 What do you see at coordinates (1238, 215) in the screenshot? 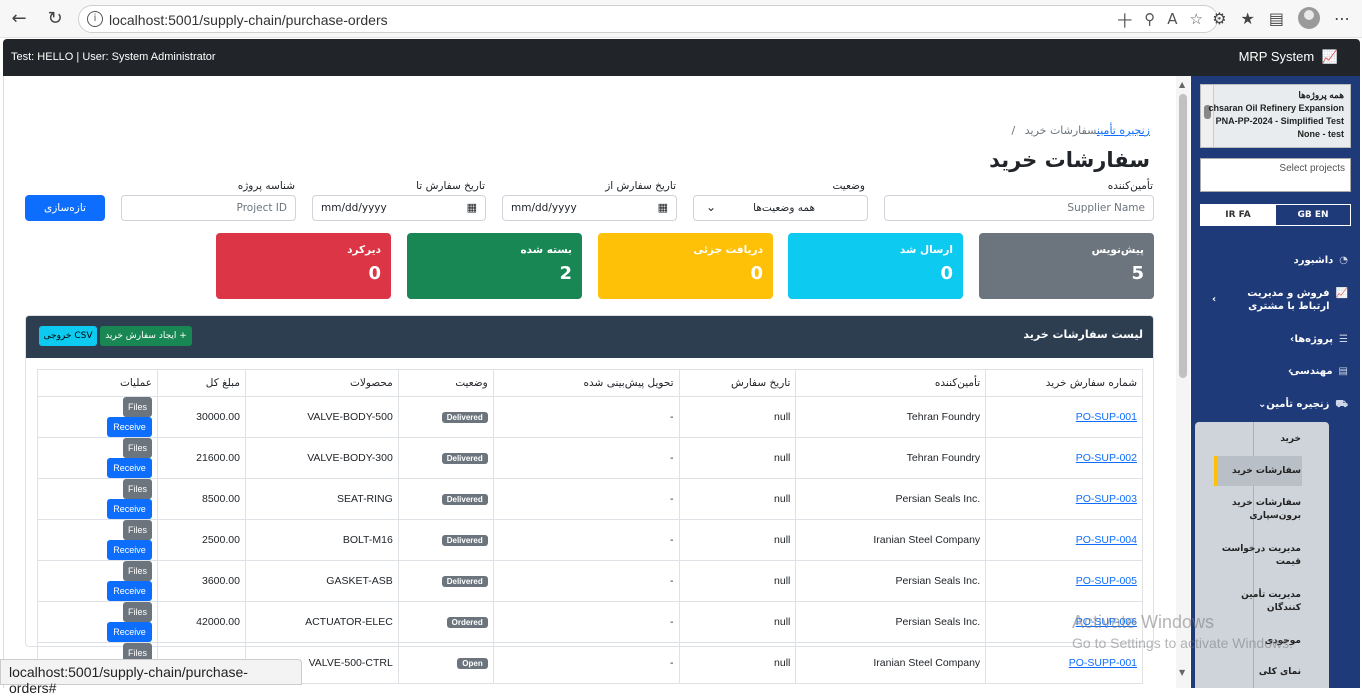
I see `lang-fa-button: IR FA` at bounding box center [1238, 215].